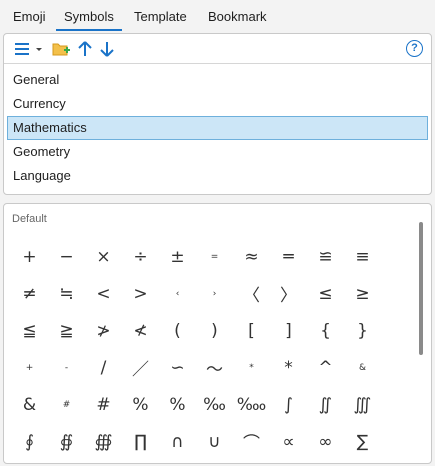 The image size is (435, 466). I want to click on symbol-cell: ±, so click(177, 256).